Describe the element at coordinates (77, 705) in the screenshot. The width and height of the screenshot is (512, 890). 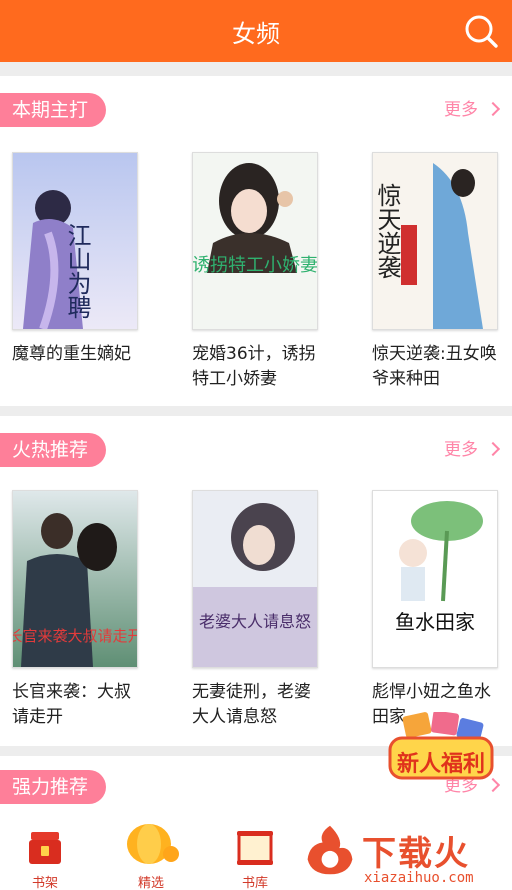
I see `book-title: 长官来袭：大叔请走开` at that location.